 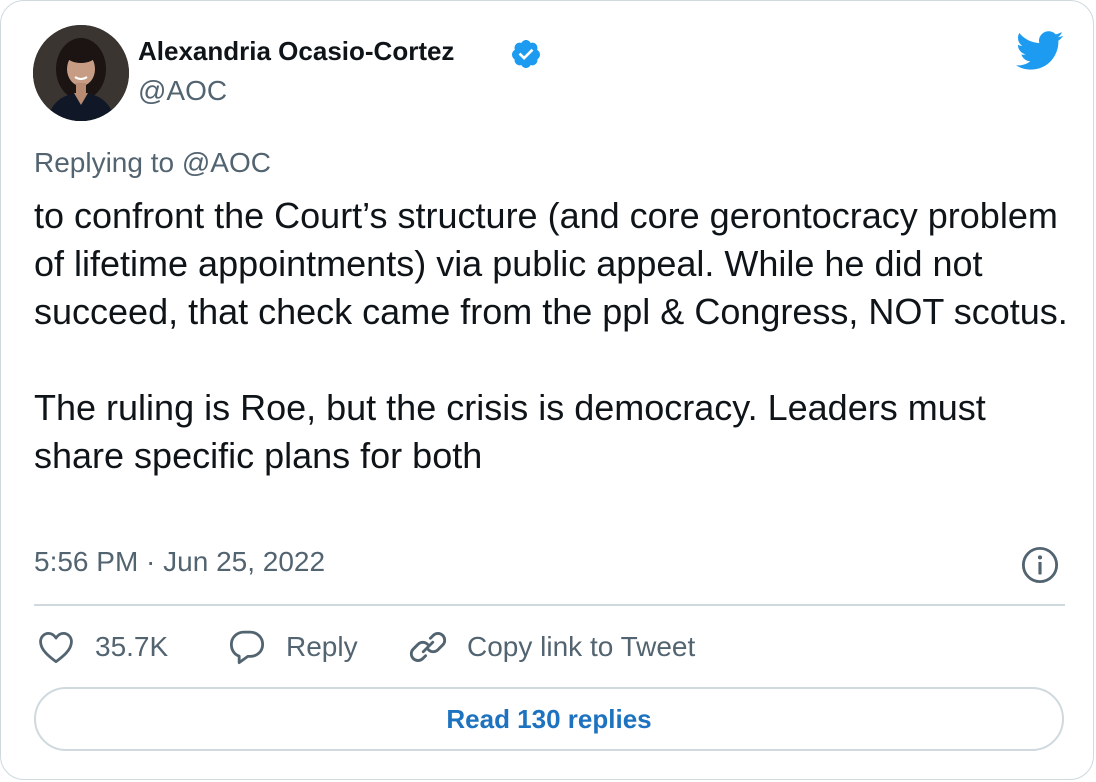 I want to click on twitter-bird-icon, so click(x=1040, y=51).